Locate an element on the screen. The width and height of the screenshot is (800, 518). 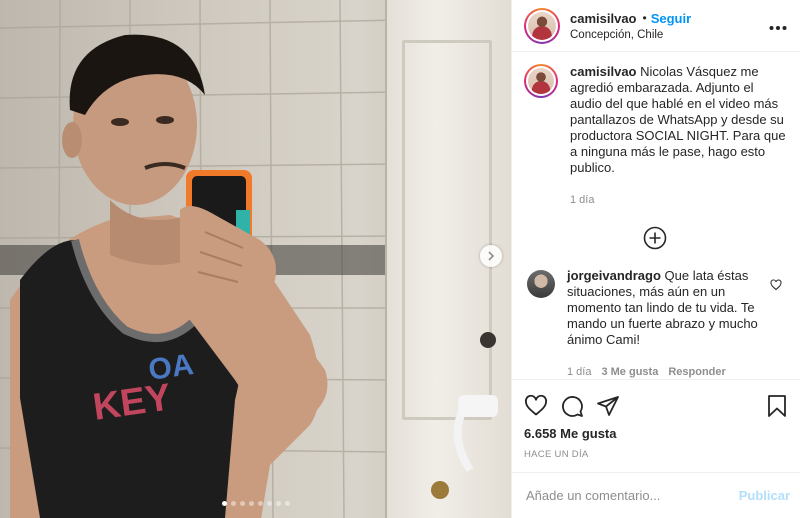
load-more-comments-button is located at coordinates (655, 238).